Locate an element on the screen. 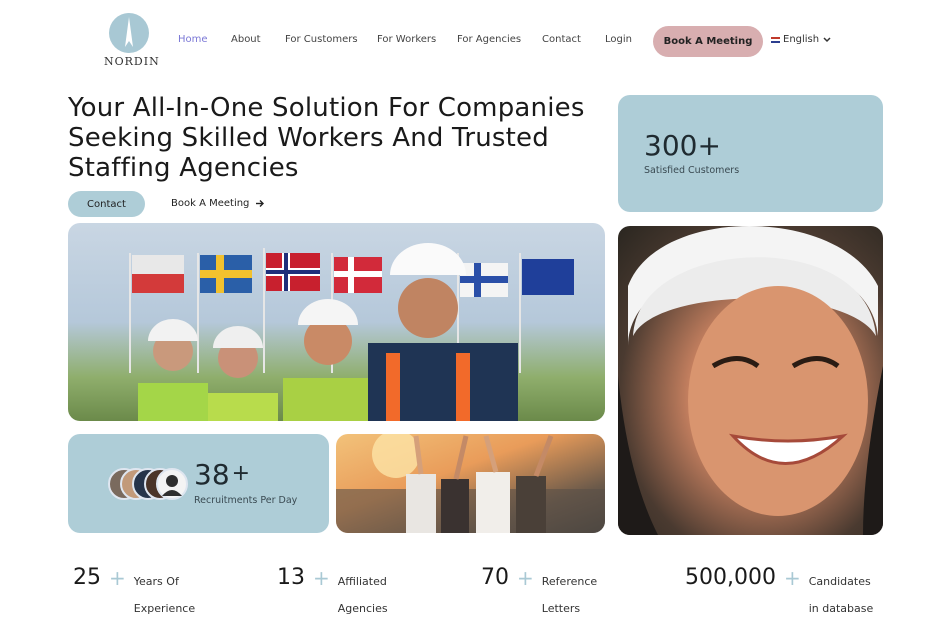  nav-item-for-agencies: For Agencies is located at coordinates (489, 39).